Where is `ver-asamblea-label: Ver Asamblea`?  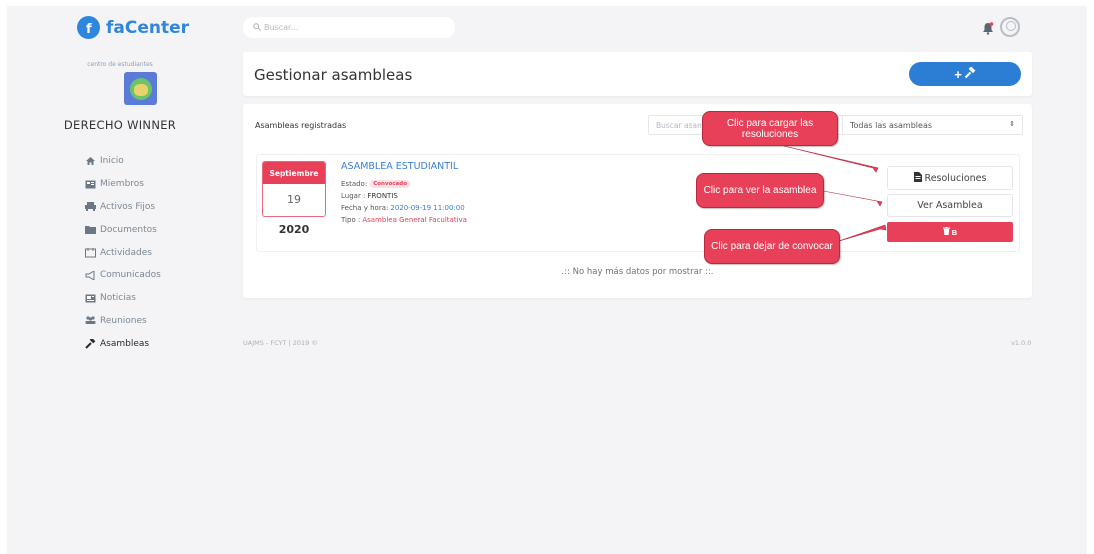 ver-asamblea-label: Ver Asamblea is located at coordinates (950, 205).